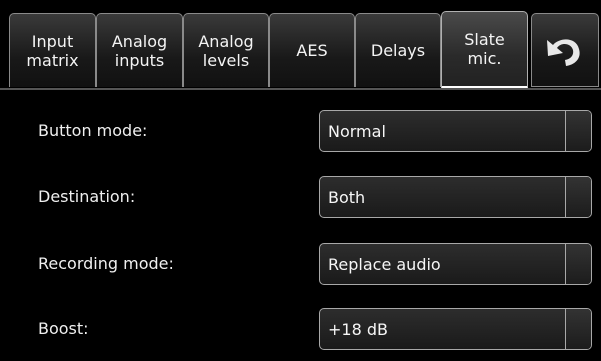  I want to click on tab-delays: Delays, so click(398, 50).